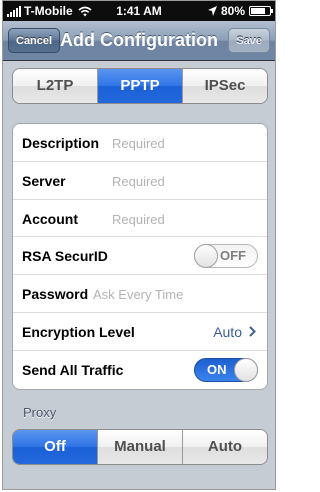 Image resolution: width=320 pixels, height=492 pixels. Describe the element at coordinates (258, 11) in the screenshot. I see `battery-level` at that location.